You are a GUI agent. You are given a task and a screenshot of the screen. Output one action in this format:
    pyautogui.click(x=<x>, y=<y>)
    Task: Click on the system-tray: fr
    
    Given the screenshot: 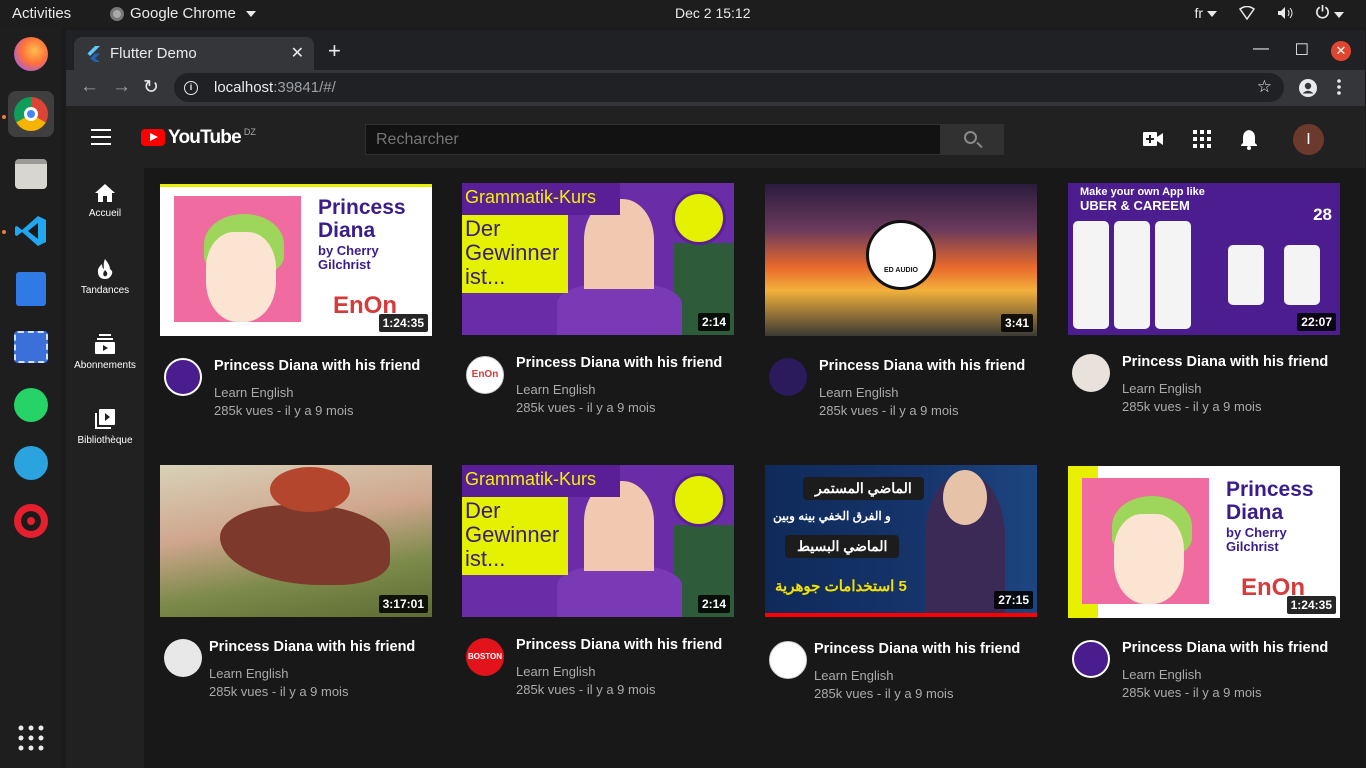 What is the action you would take?
    pyautogui.click(x=1269, y=13)
    